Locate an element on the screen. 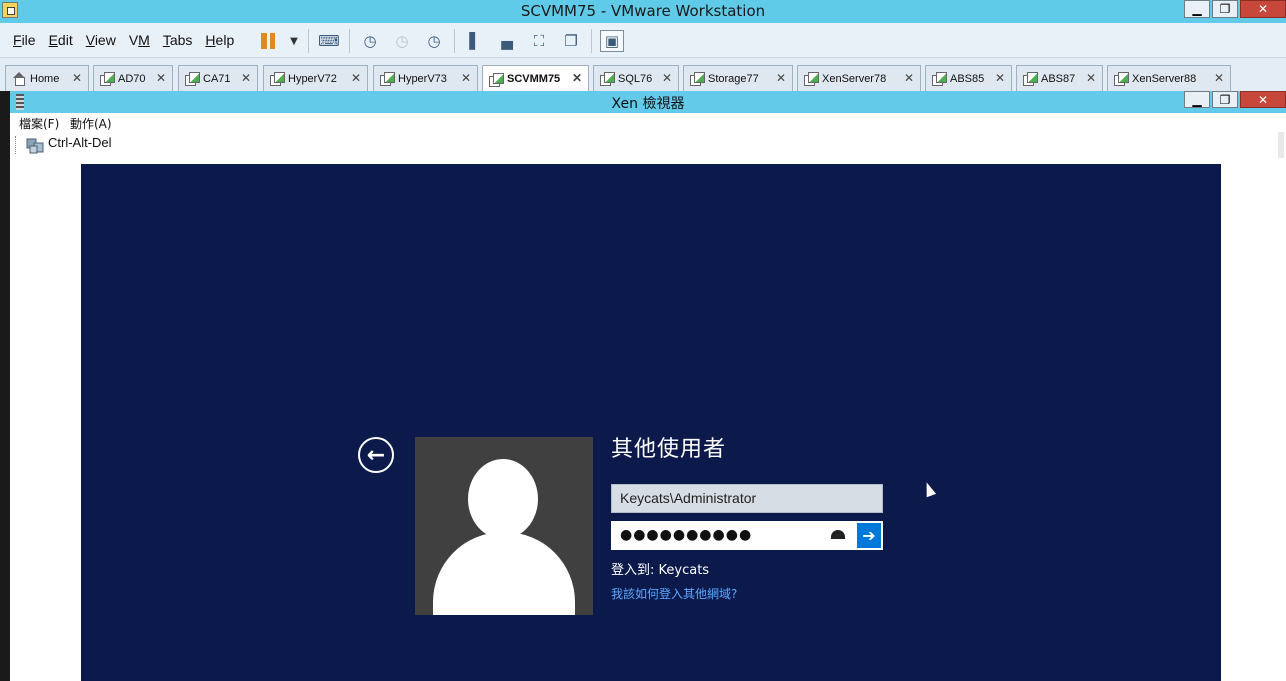 The image size is (1286, 681). tab-hyperv72: HyperV72 ✕ is located at coordinates (315, 78).